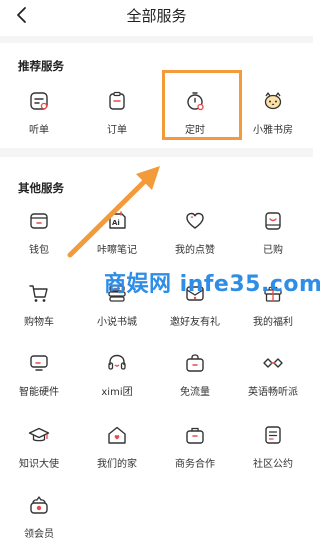 This screenshot has width=320, height=550. Describe the element at coordinates (195, 322) in the screenshot. I see `service-item-label: 邀好友有礼` at that location.